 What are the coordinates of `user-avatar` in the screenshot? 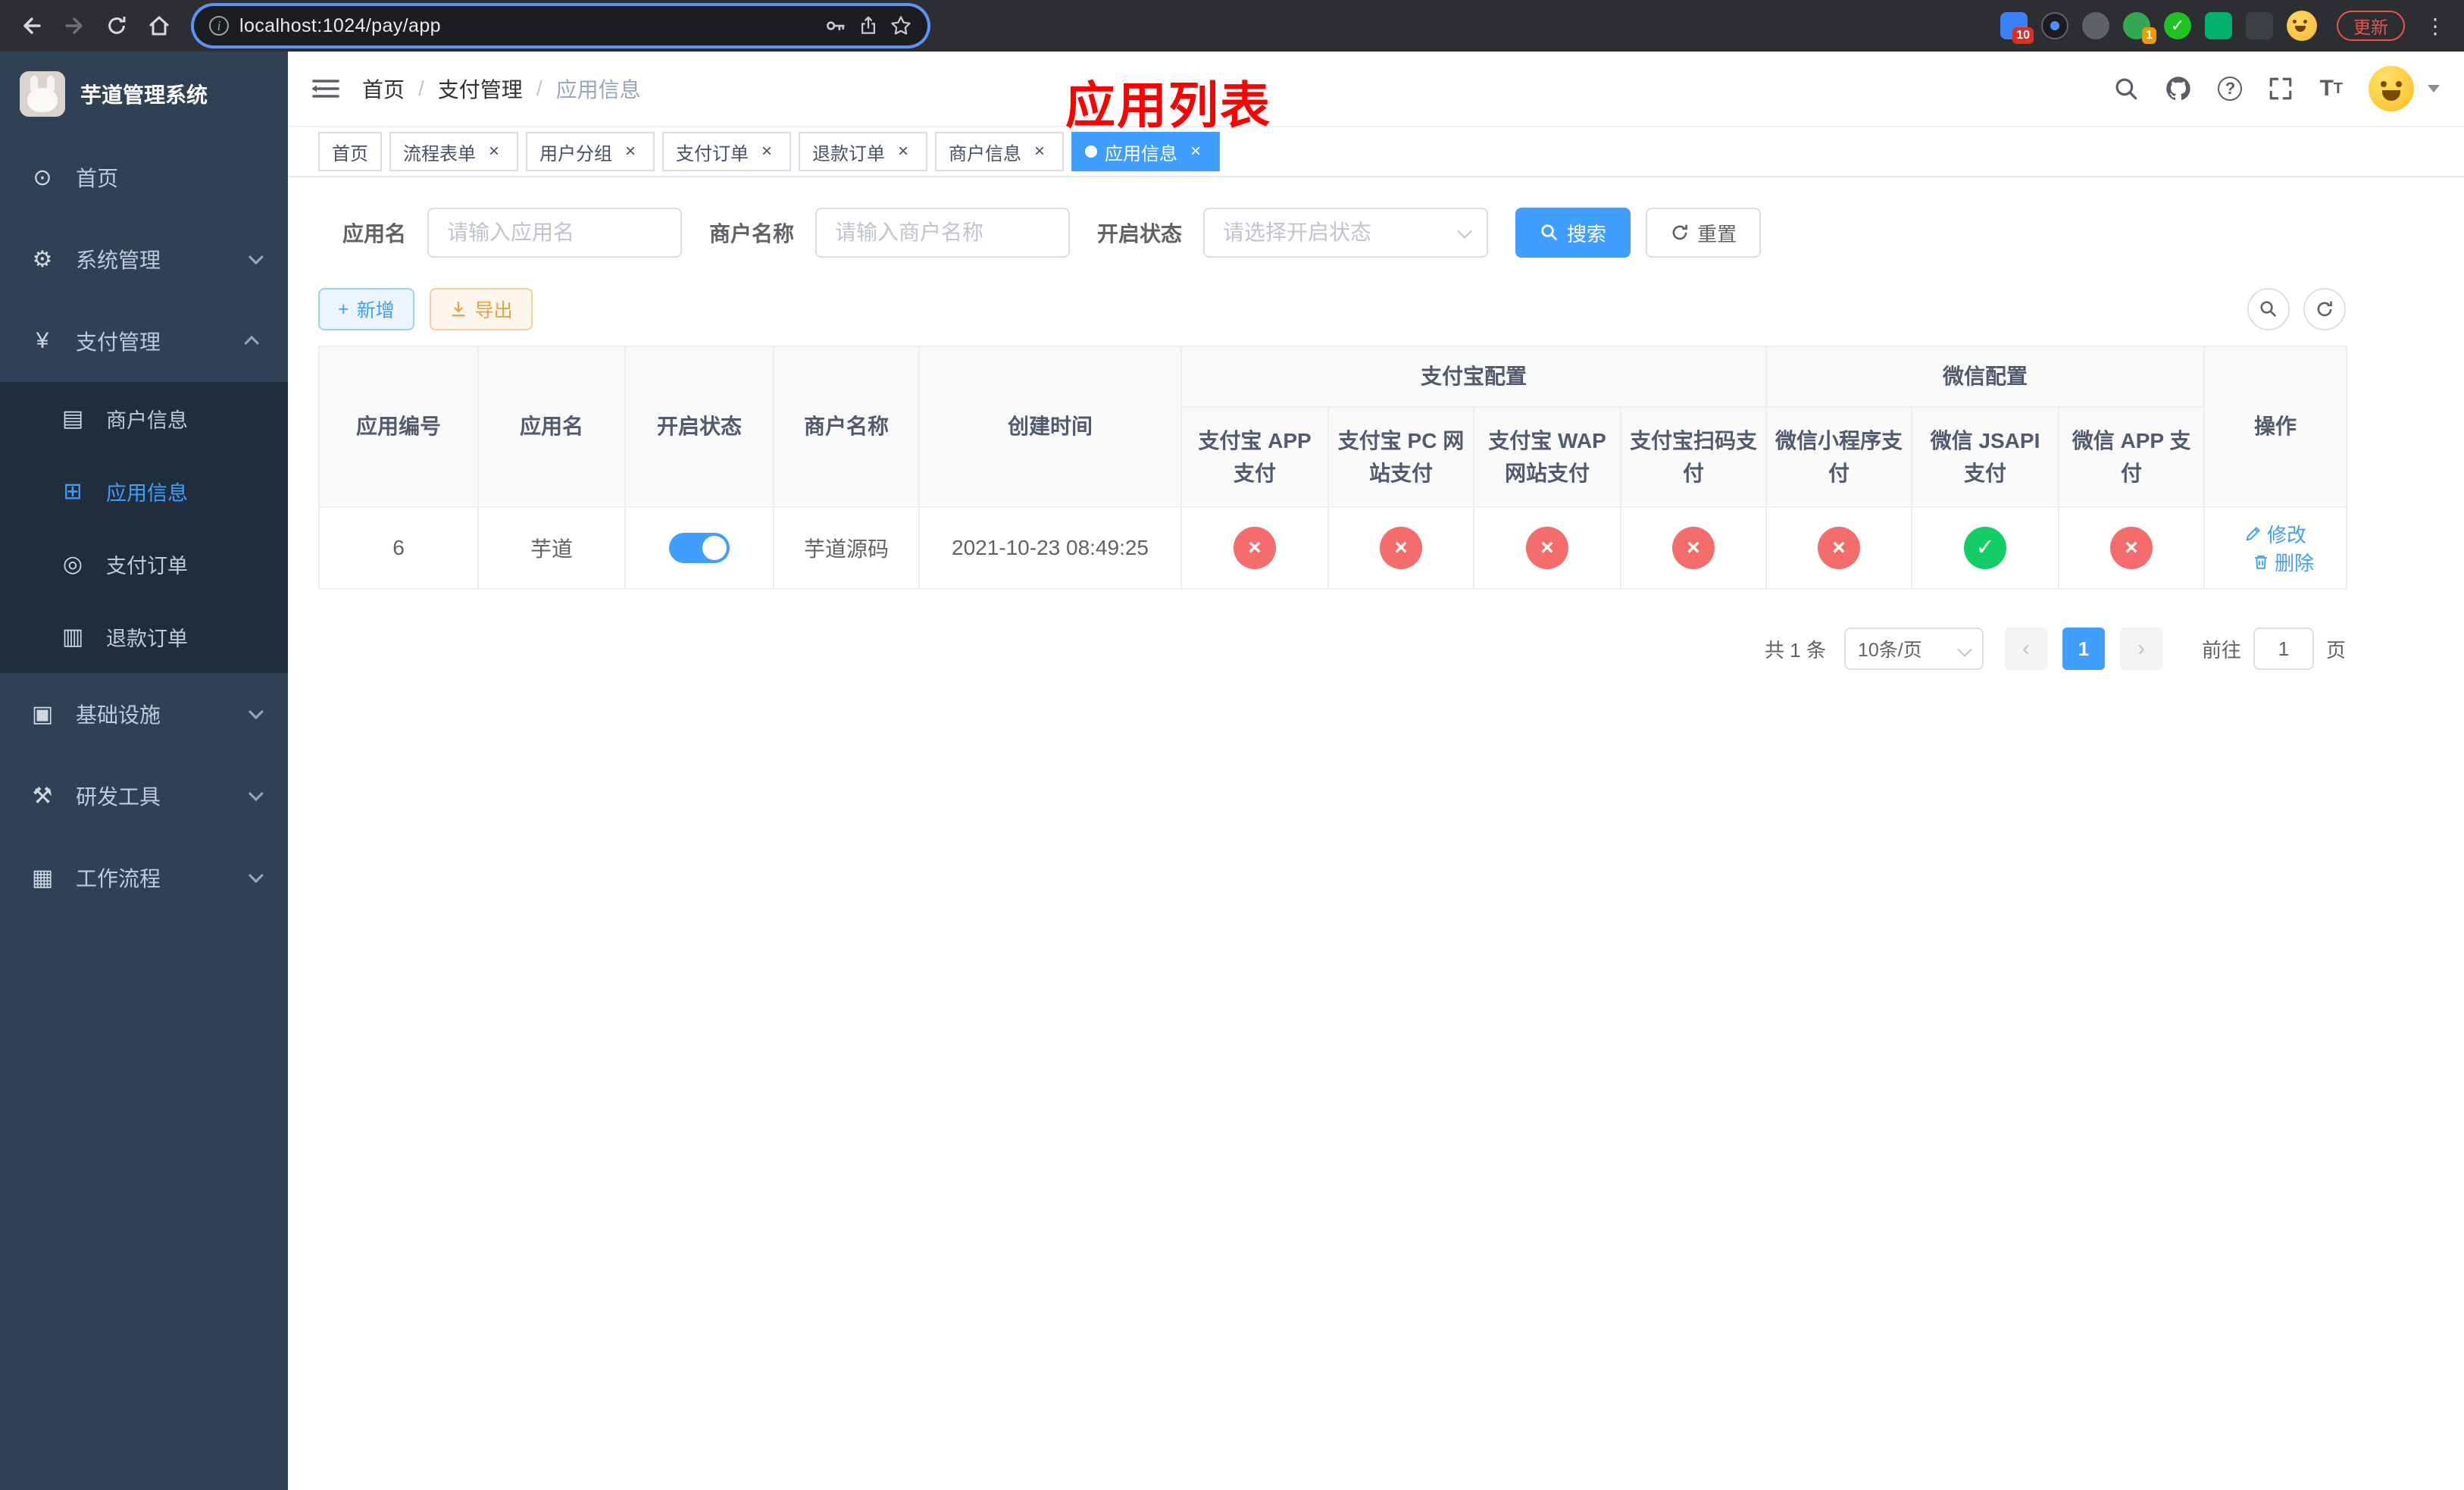 It's located at (2391, 88).